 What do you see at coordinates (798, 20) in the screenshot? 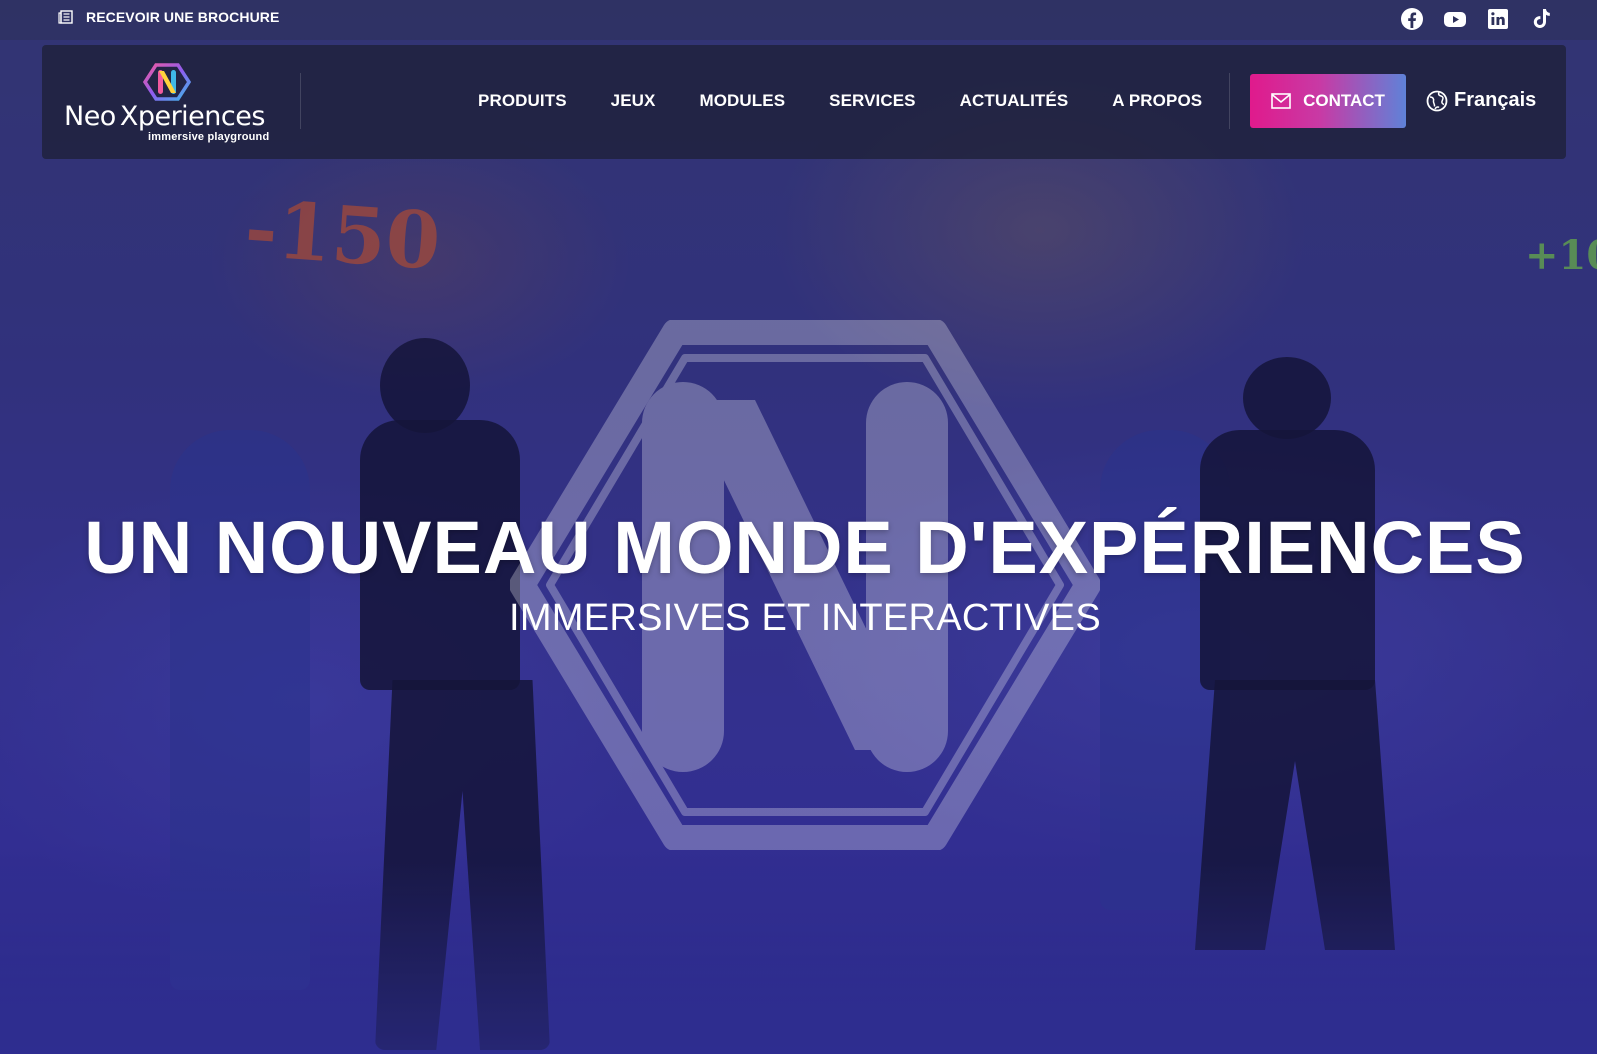
I see `top-utility-bar: RECEVOIR UNE BROCHURE` at bounding box center [798, 20].